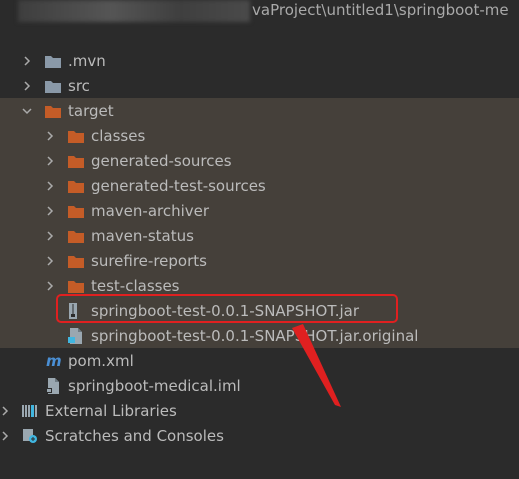 Image resolution: width=519 pixels, height=479 pixels. I want to click on tree-item-label: test-classes, so click(135, 285).